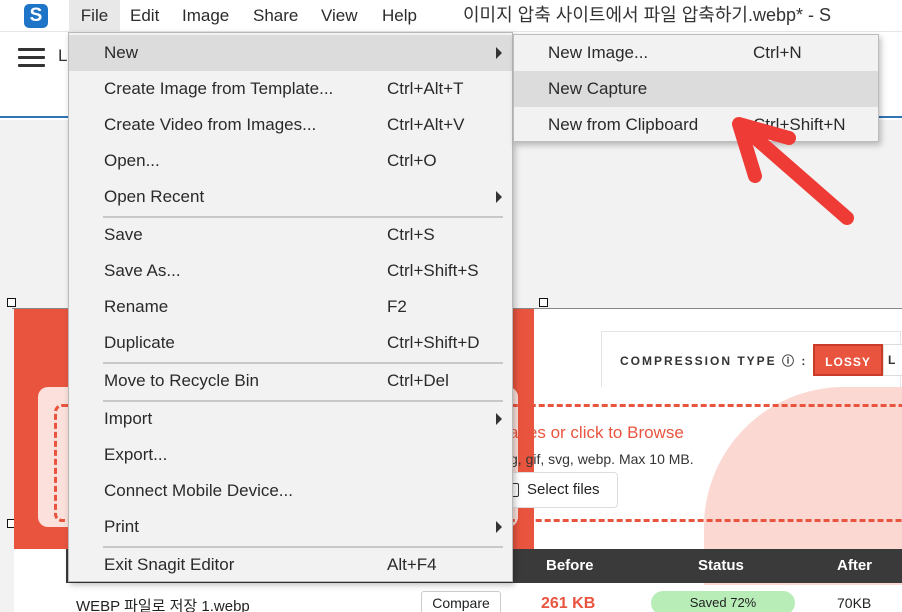 Image resolution: width=902 pixels, height=612 pixels. What do you see at coordinates (848, 360) in the screenshot?
I see `lossy-button: LOSSY` at bounding box center [848, 360].